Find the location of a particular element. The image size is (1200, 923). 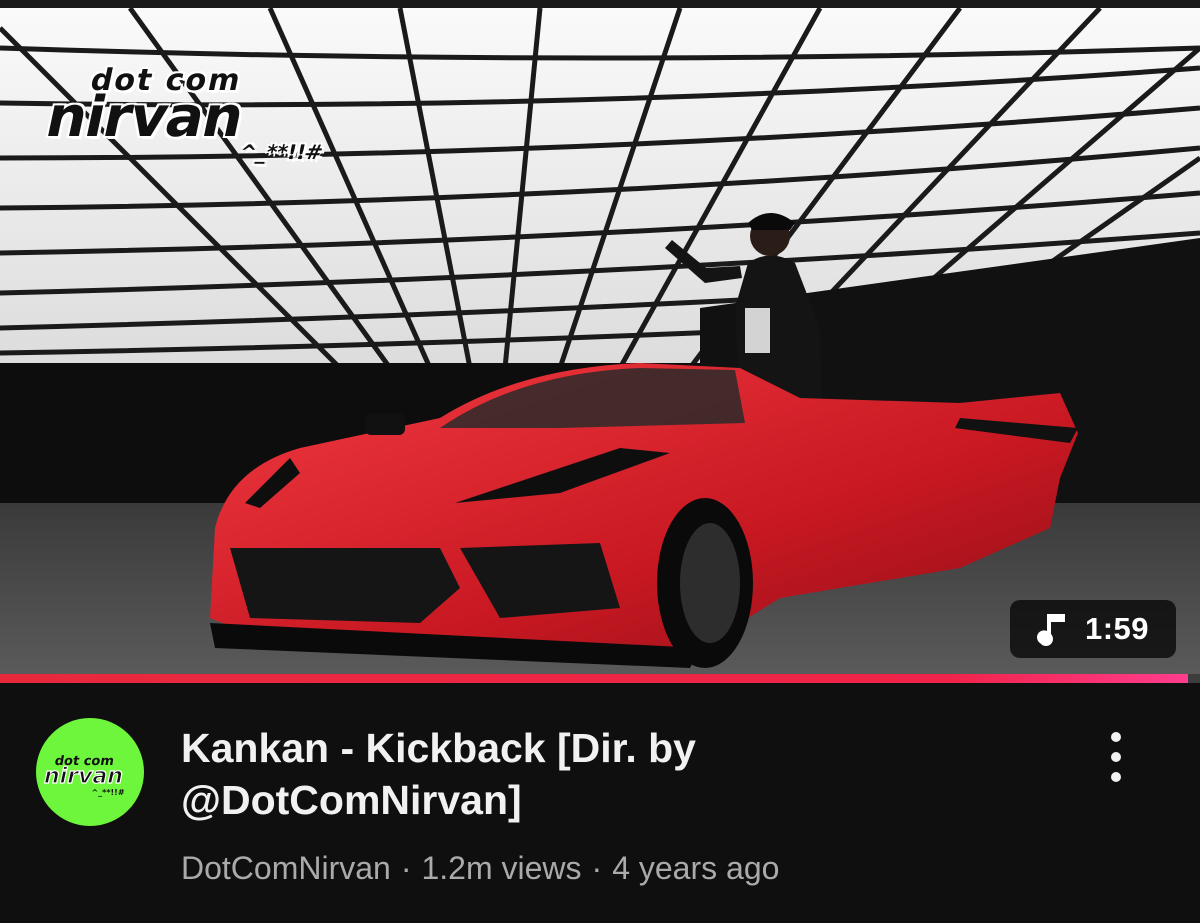

duration-badge: 1:59 is located at coordinates (1093, 629).